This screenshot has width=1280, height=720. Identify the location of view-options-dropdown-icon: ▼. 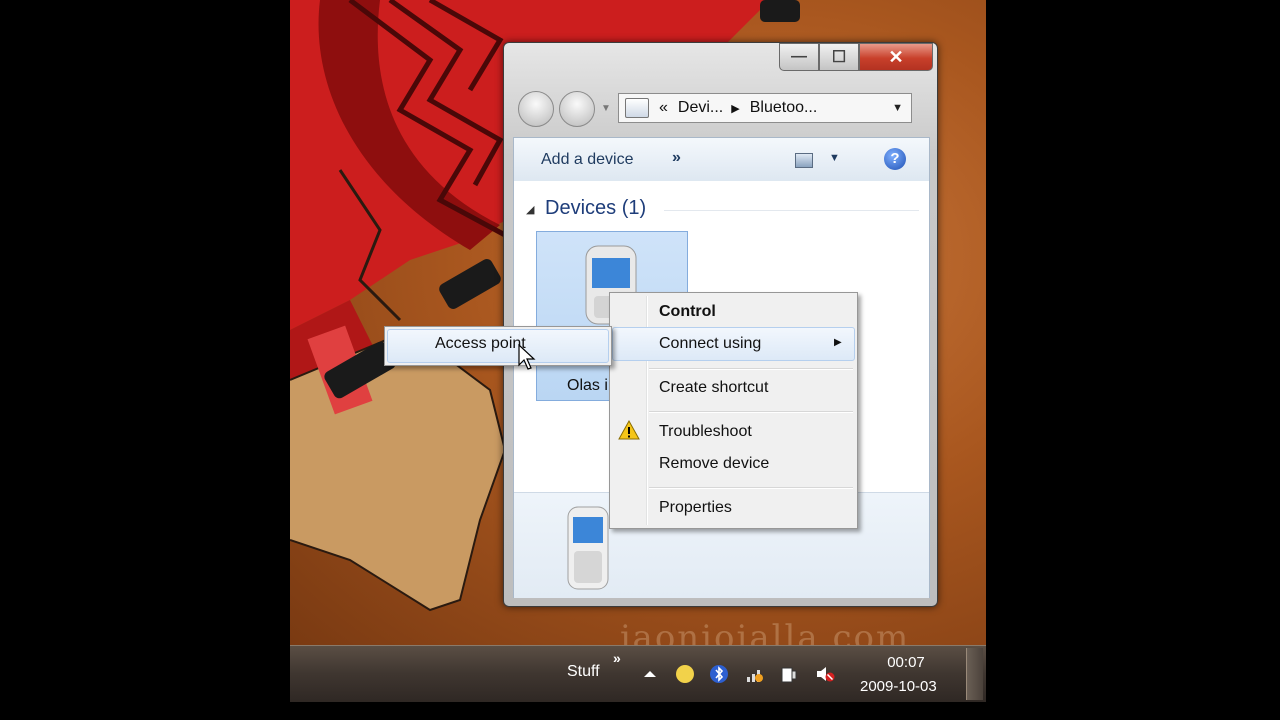
(834, 158).